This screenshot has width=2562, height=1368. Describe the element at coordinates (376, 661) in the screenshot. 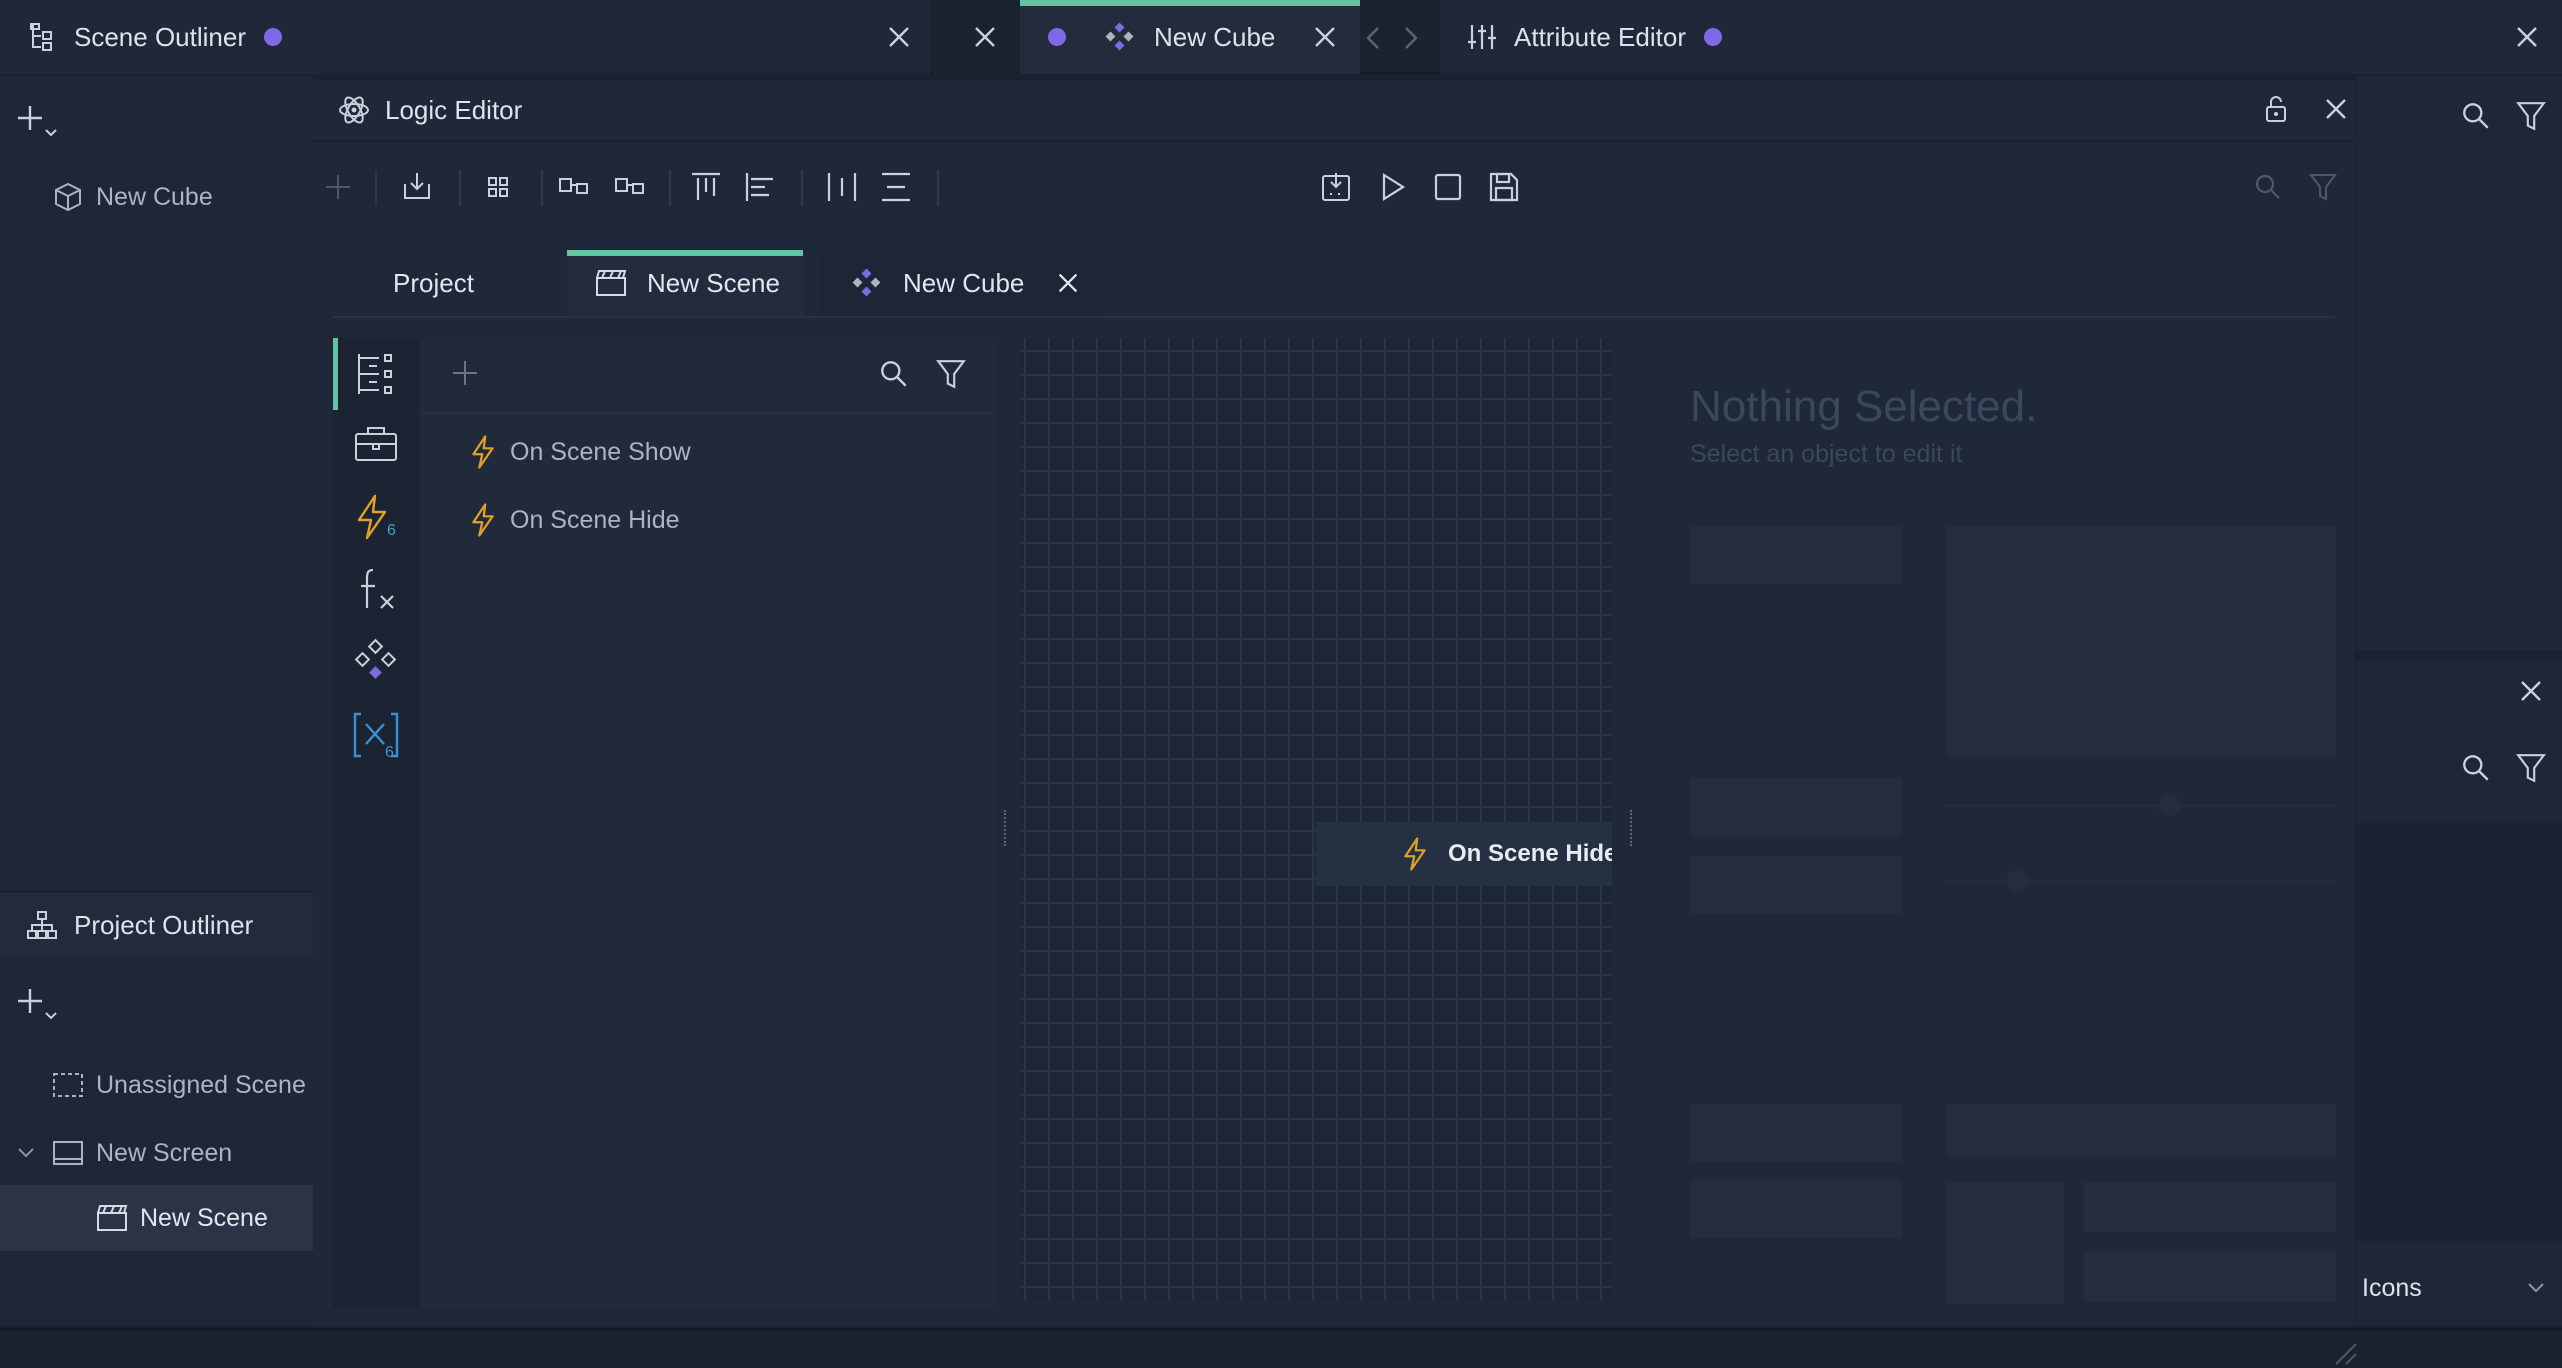

I see `component-icon` at that location.